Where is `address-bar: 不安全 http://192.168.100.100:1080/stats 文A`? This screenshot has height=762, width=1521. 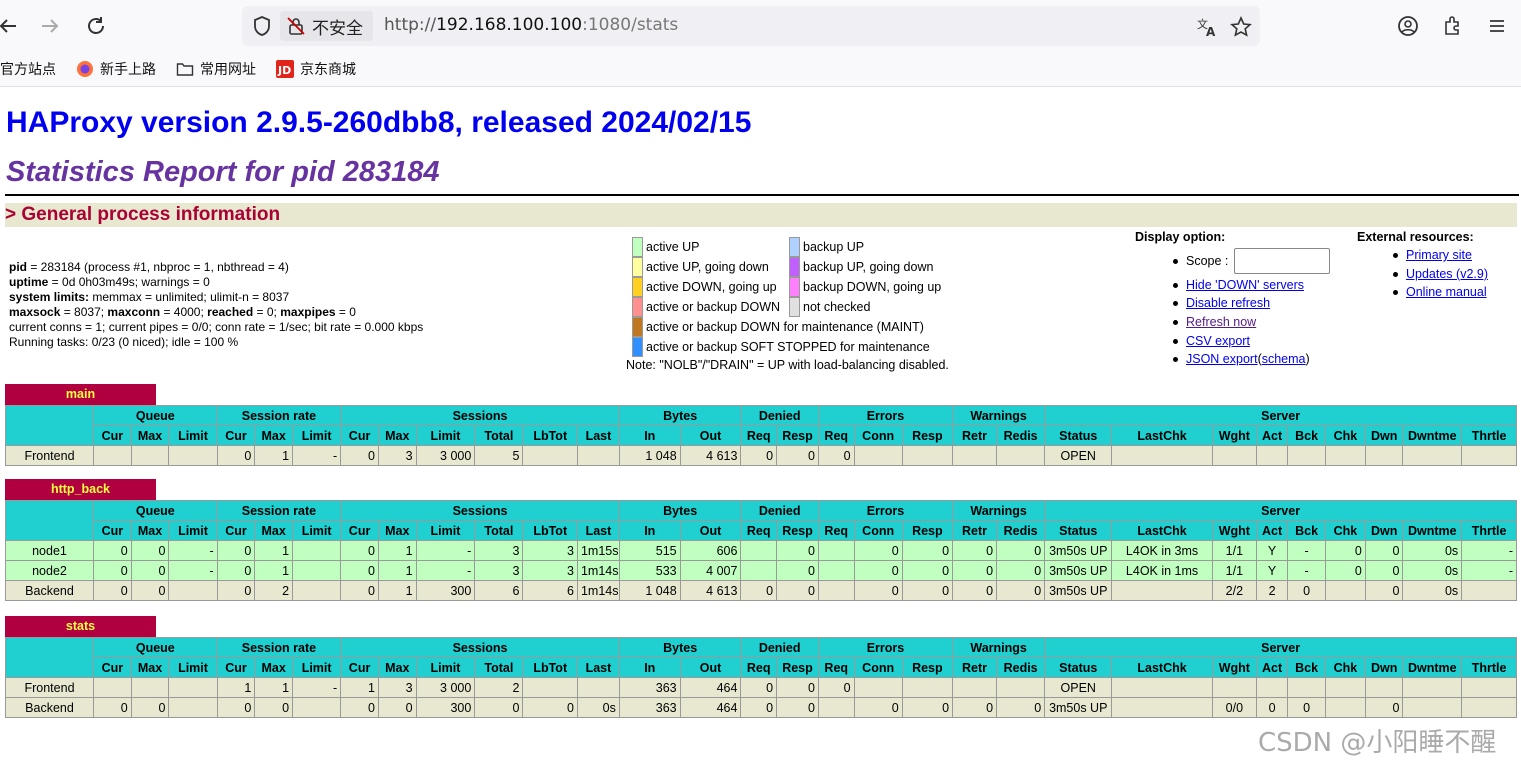
address-bar: 不安全 http://192.168.100.100:1080/stats 文A is located at coordinates (751, 26).